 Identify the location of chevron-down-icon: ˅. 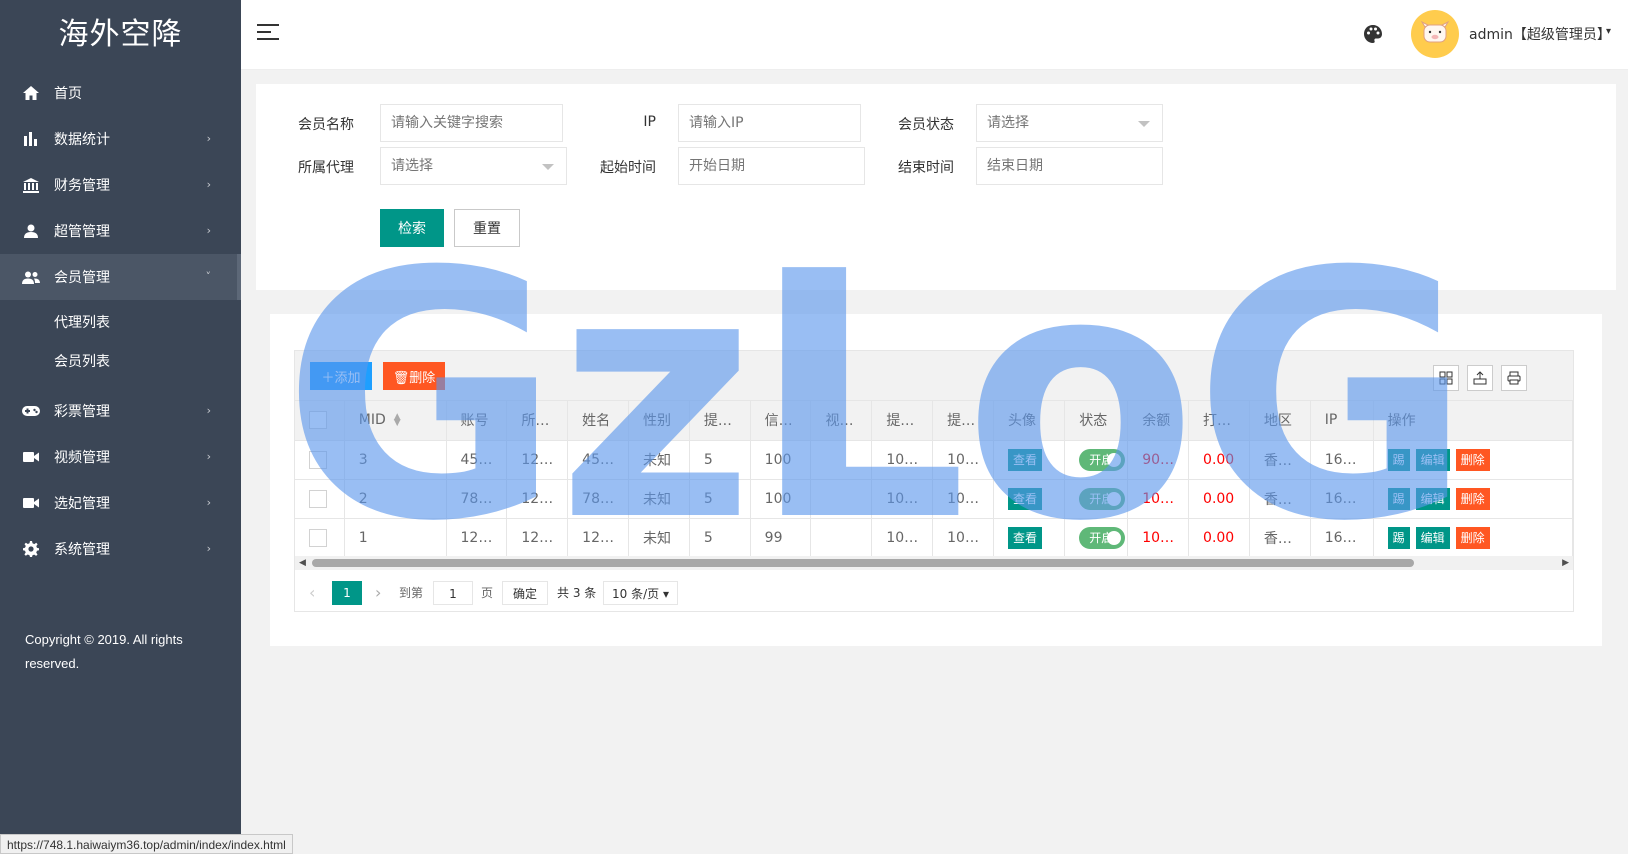
(208, 276).